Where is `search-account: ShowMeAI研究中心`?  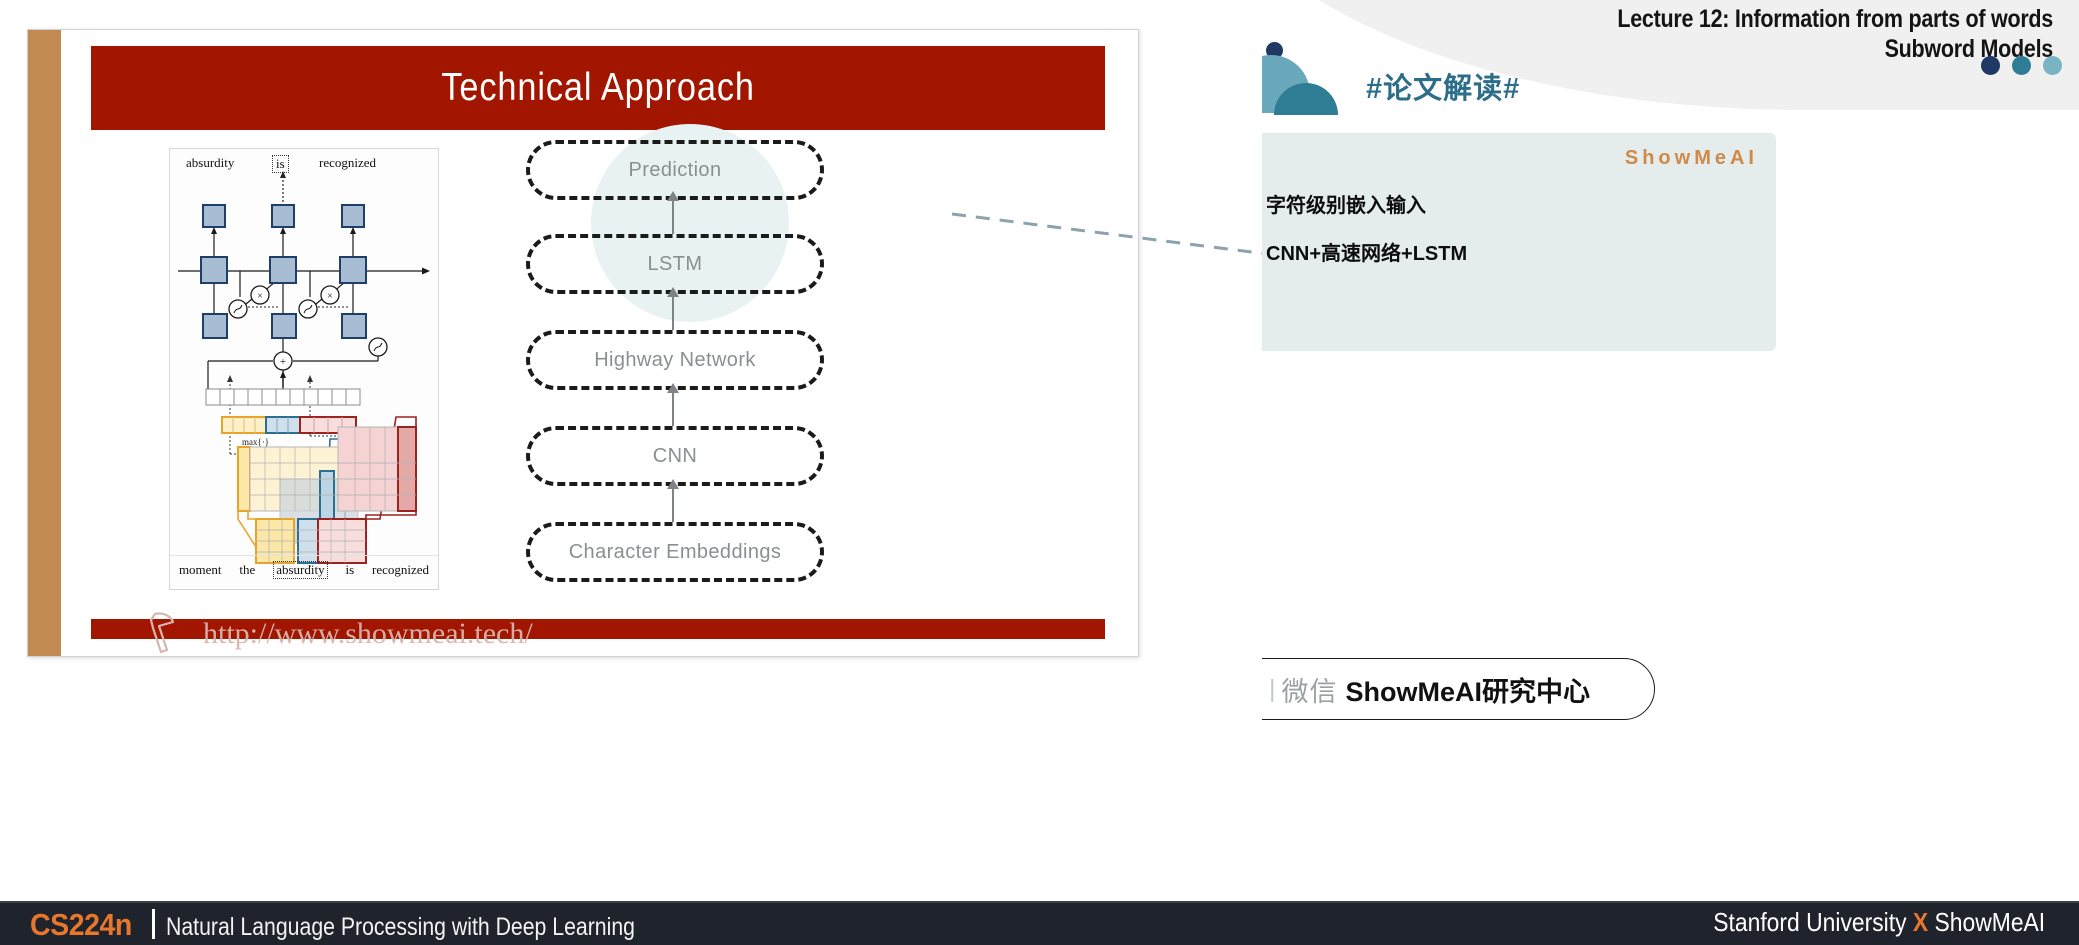 search-account: ShowMeAI研究中心 is located at coordinates (1468, 691).